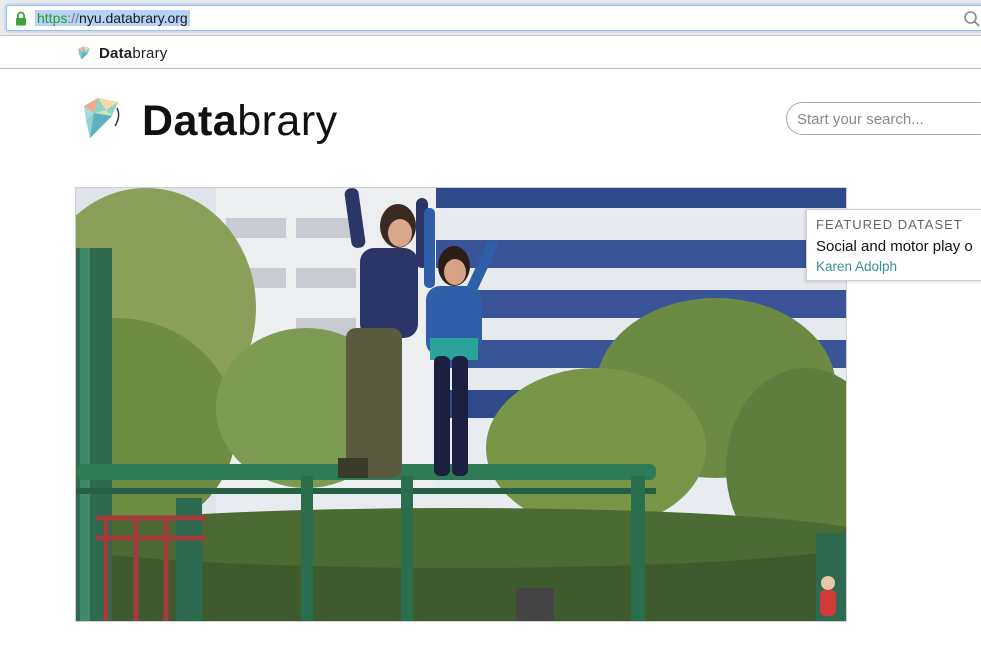  Describe the element at coordinates (490, 53) in the screenshot. I see `bookmark-bar: Databrary` at that location.